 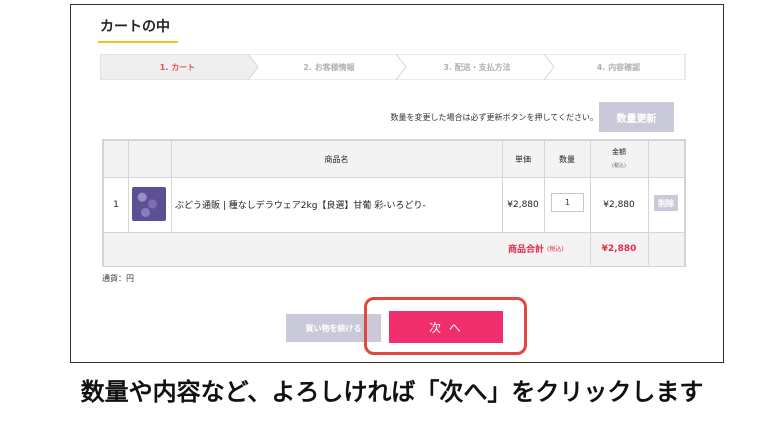 What do you see at coordinates (336, 159) in the screenshot?
I see `header-product-name: 商品名` at bounding box center [336, 159].